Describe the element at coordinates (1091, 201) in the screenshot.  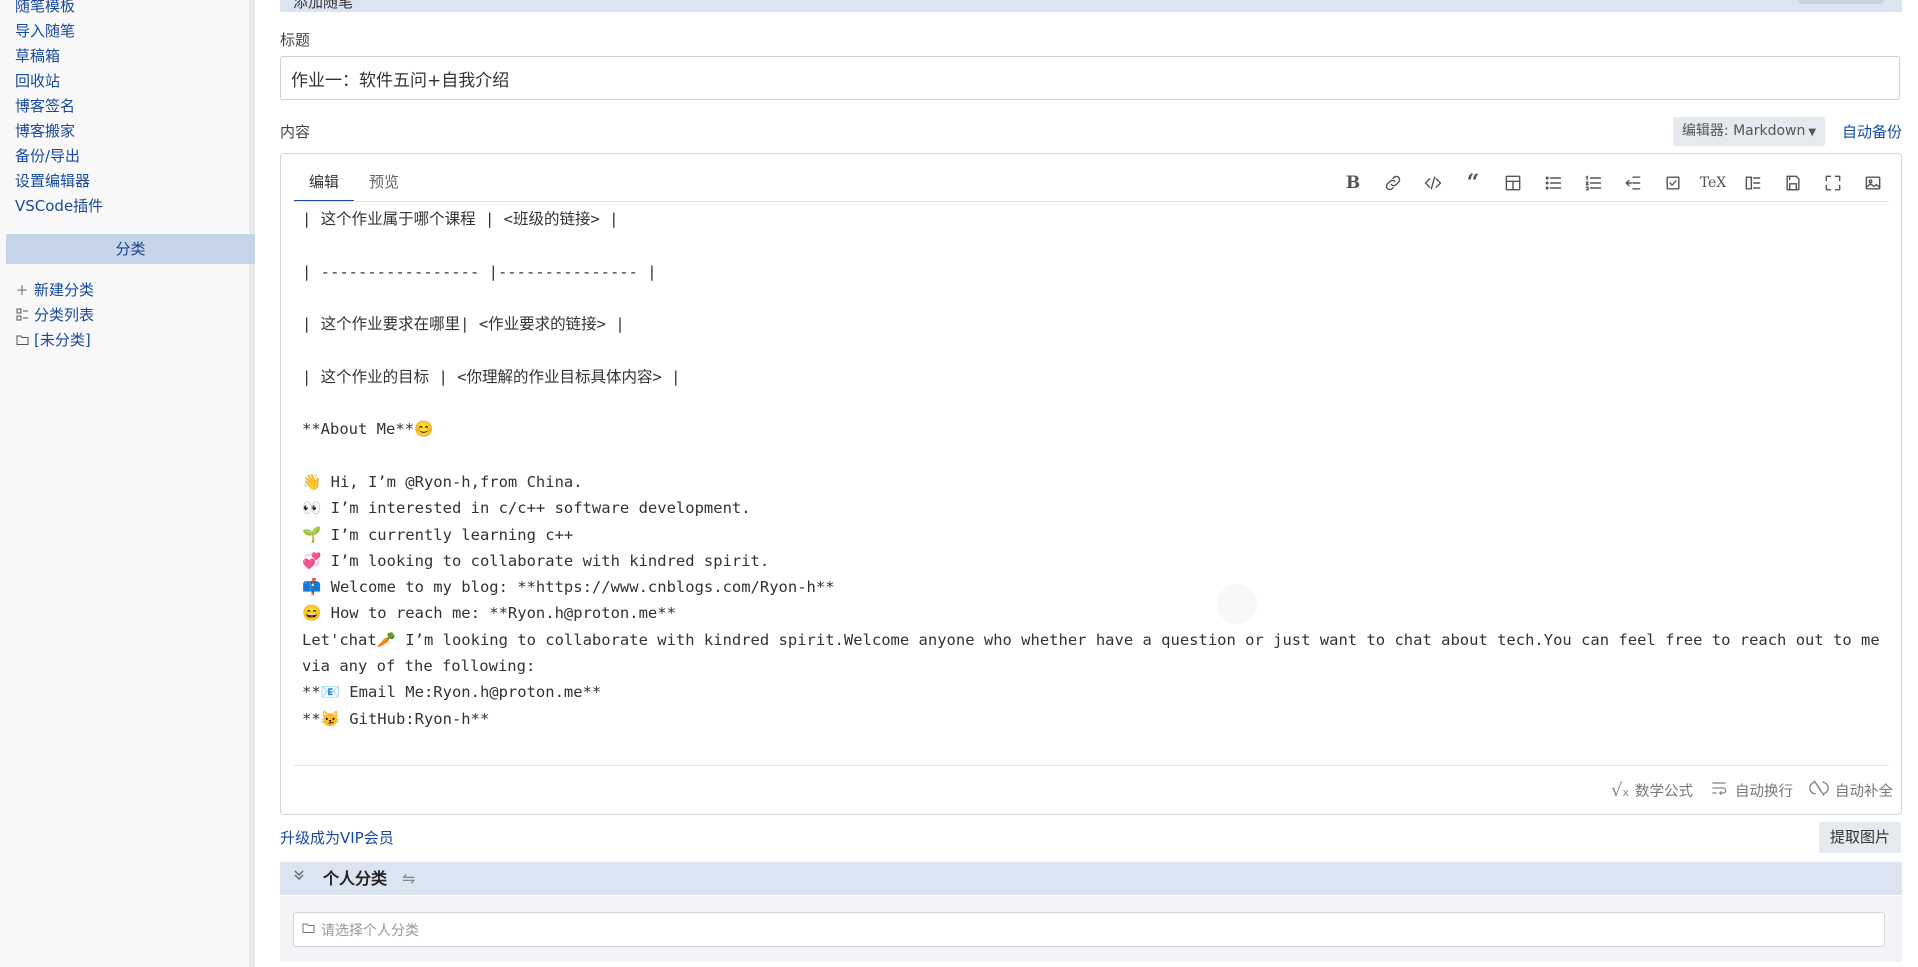
I see `tabs-divider` at that location.